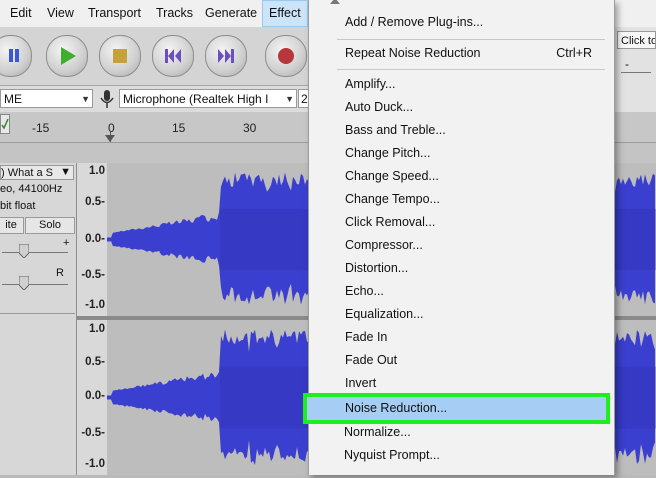 The height and width of the screenshot is (478, 656). Describe the element at coordinates (250, 128) in the screenshot. I see `ruler-label: 30` at that location.